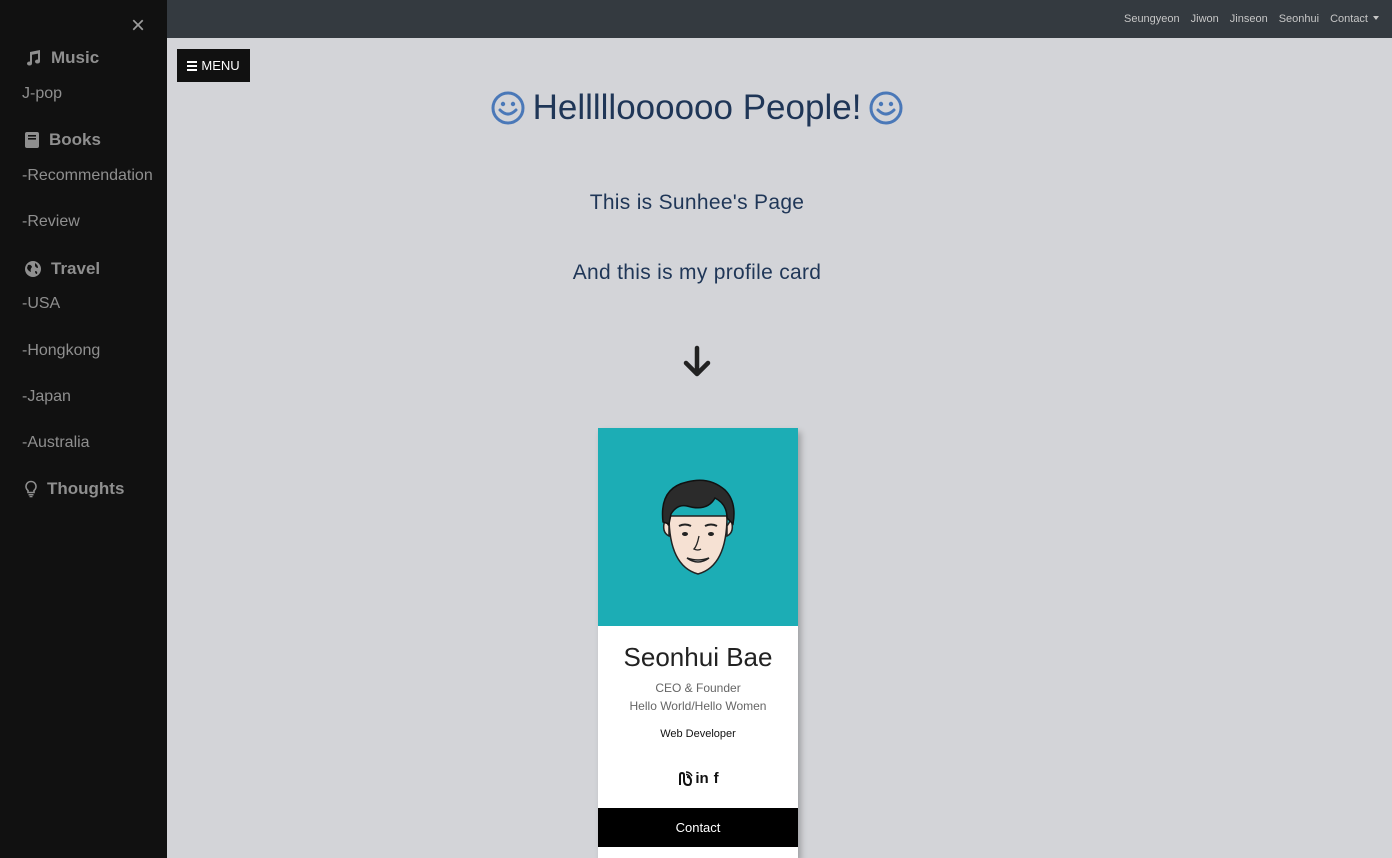  I want to click on sidebar-section-music: Music, so click(61, 58).